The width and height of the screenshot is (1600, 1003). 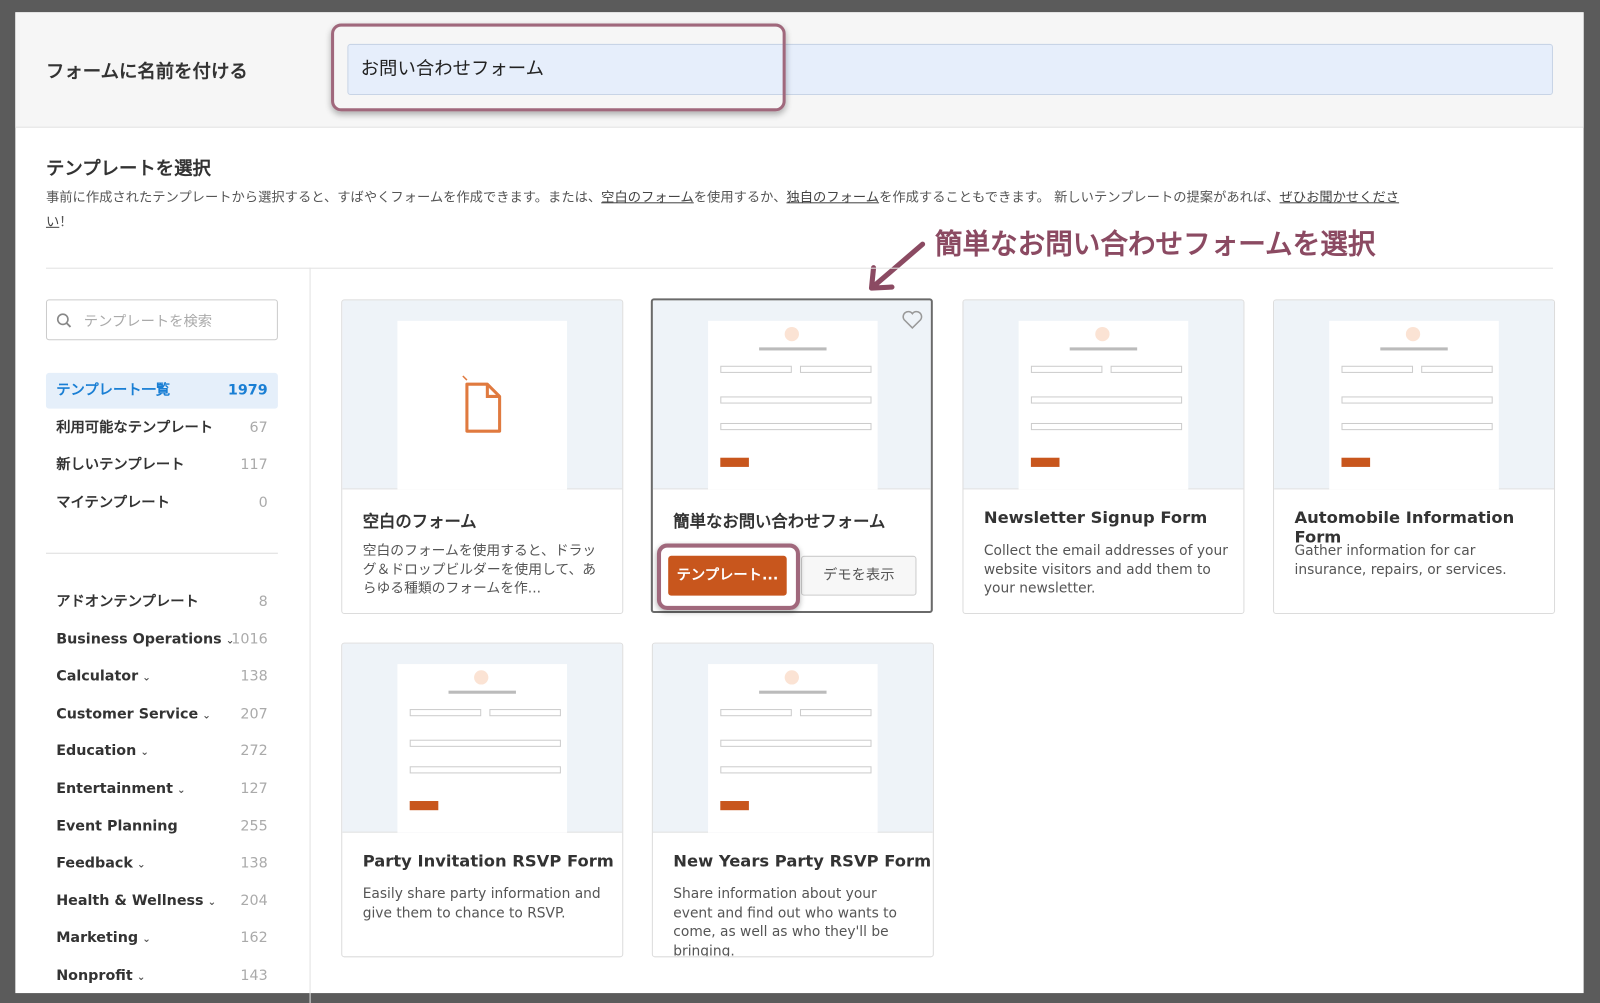 What do you see at coordinates (162, 864) in the screenshot?
I see `sidebar-item: Feedback ⌄ 138` at bounding box center [162, 864].